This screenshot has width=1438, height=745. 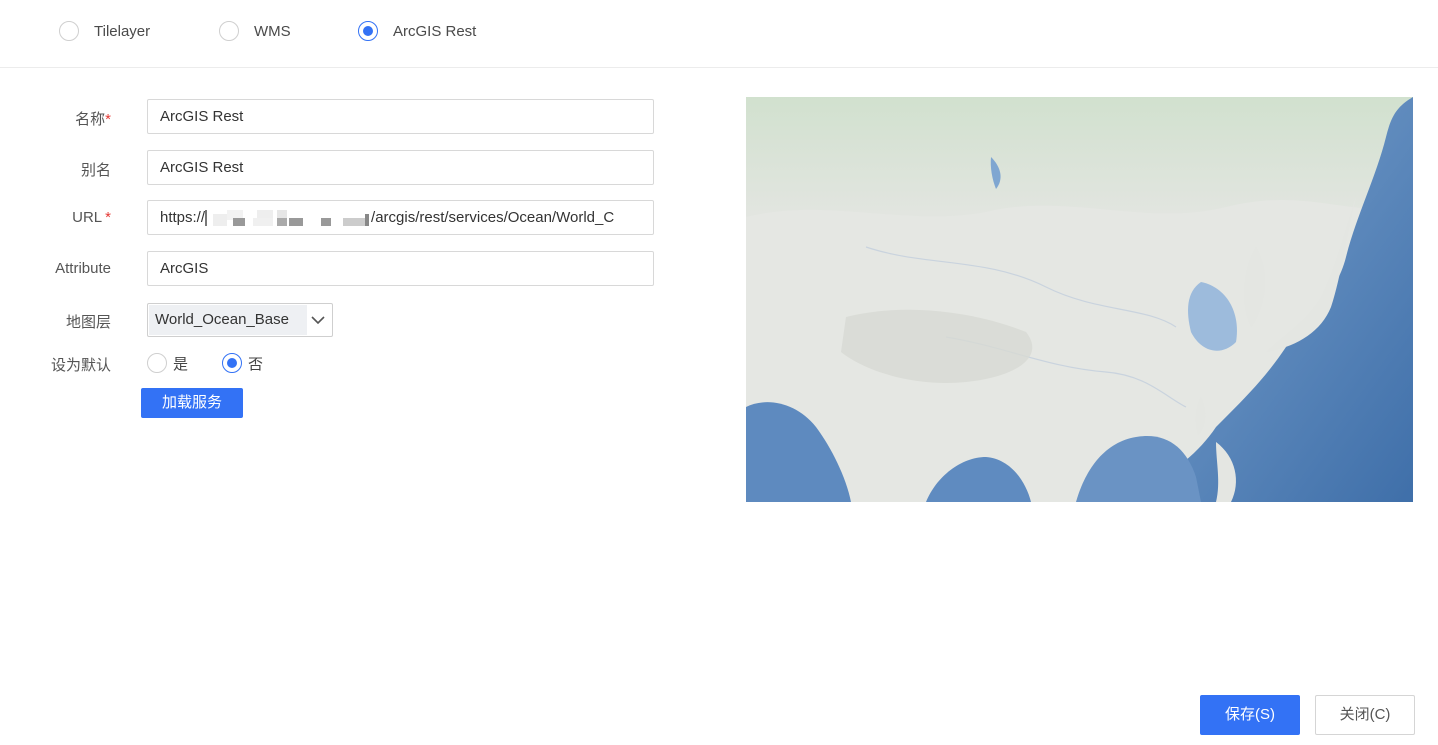 What do you see at coordinates (183, 217) in the screenshot?
I see `url-prefix: https://` at bounding box center [183, 217].